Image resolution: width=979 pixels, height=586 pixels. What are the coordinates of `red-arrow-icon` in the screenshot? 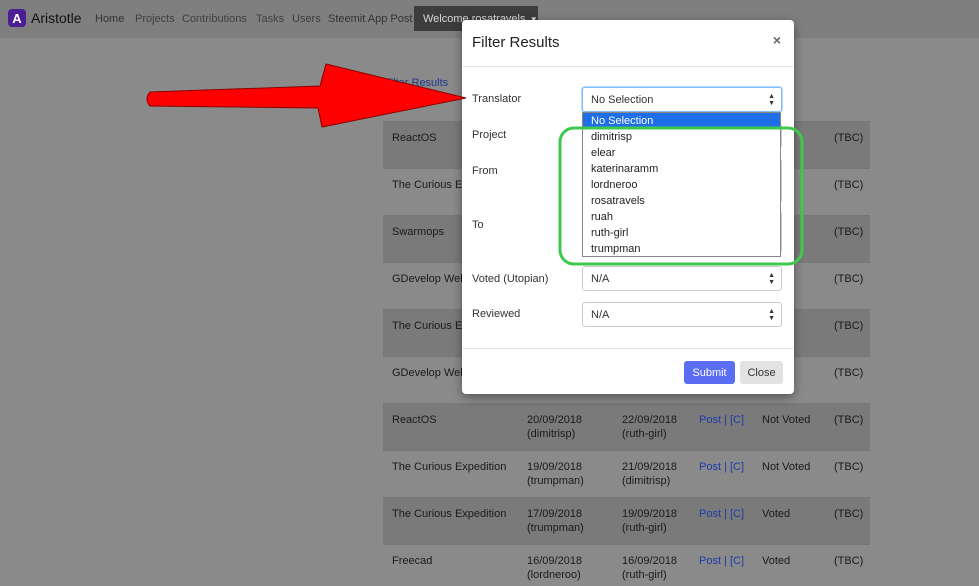 It's located at (306, 95).